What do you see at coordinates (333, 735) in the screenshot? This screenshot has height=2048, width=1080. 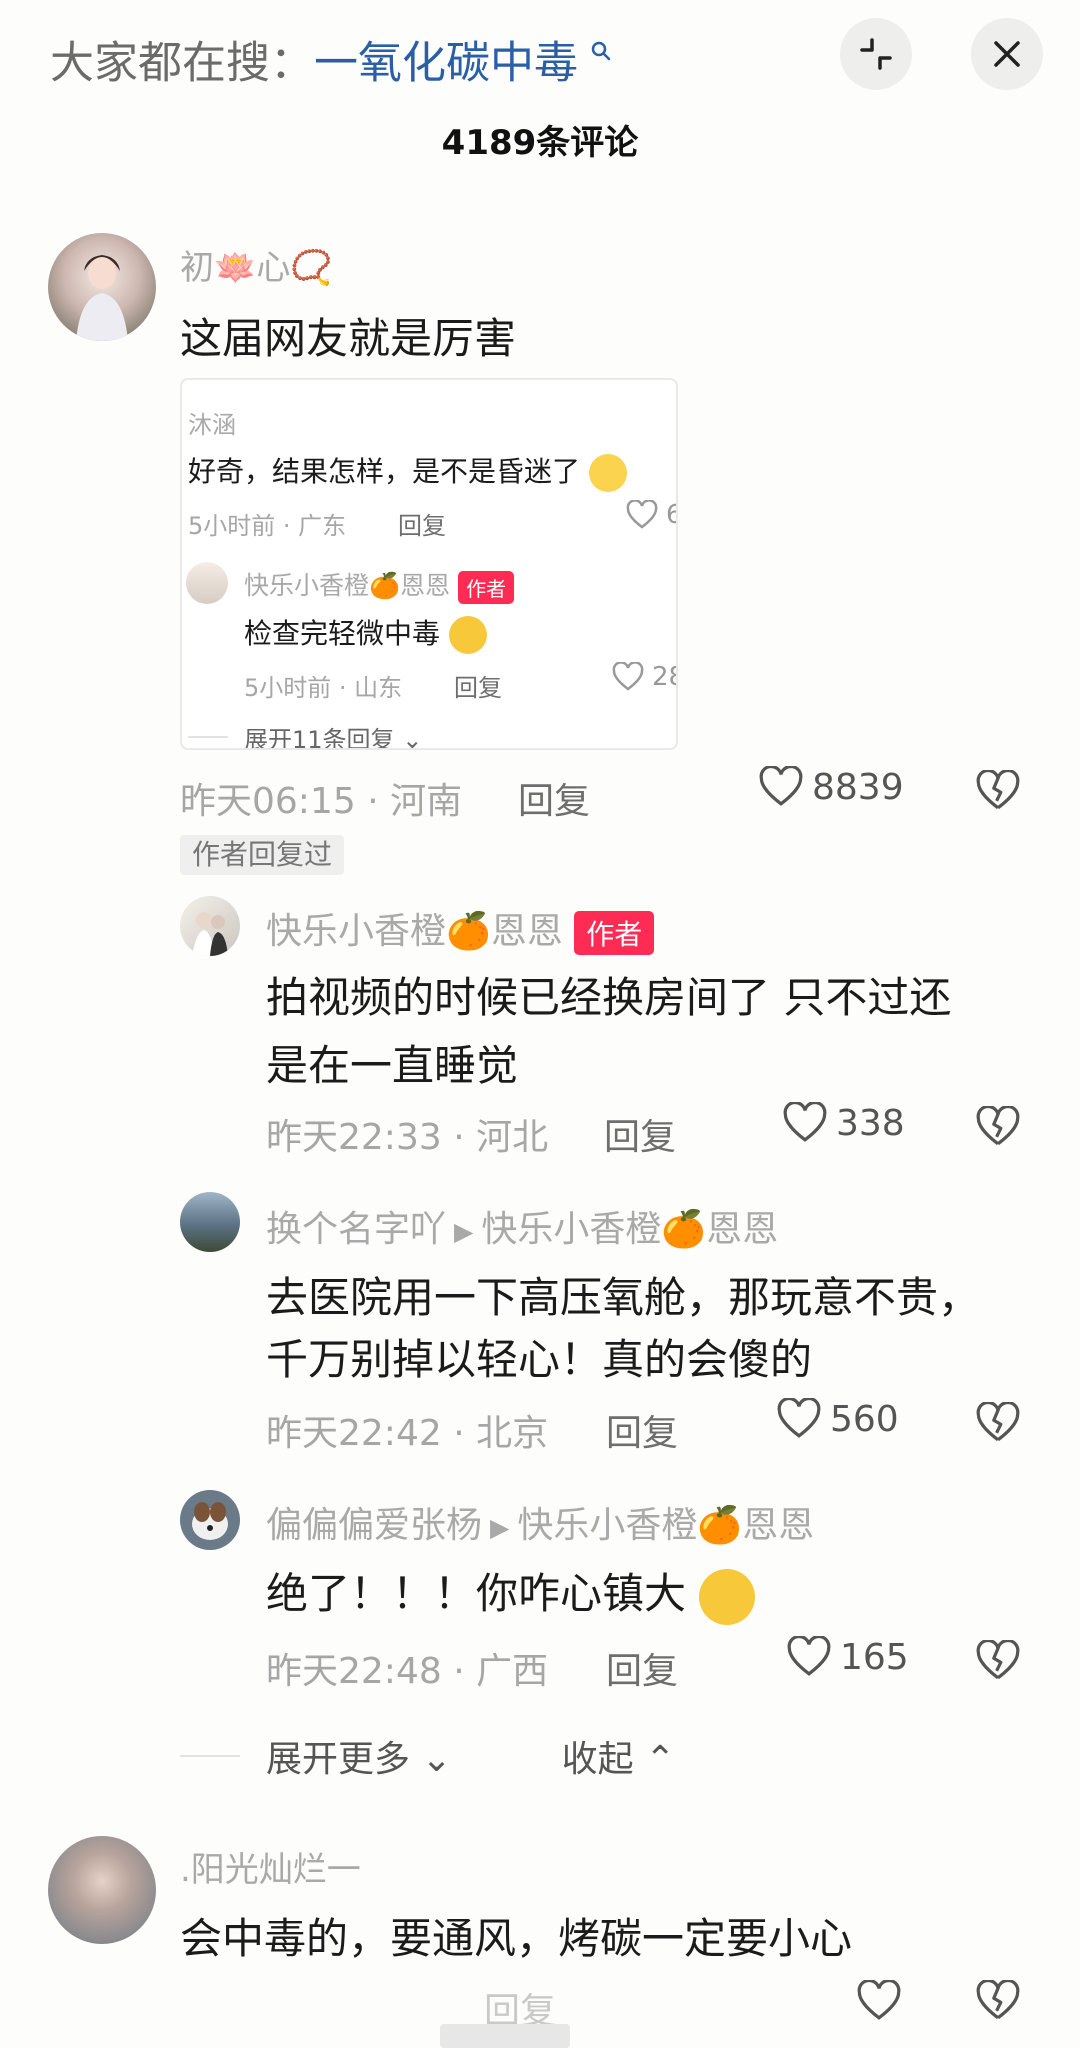 I see `expand-replies-link: 展开11条回复 ⌄` at bounding box center [333, 735].